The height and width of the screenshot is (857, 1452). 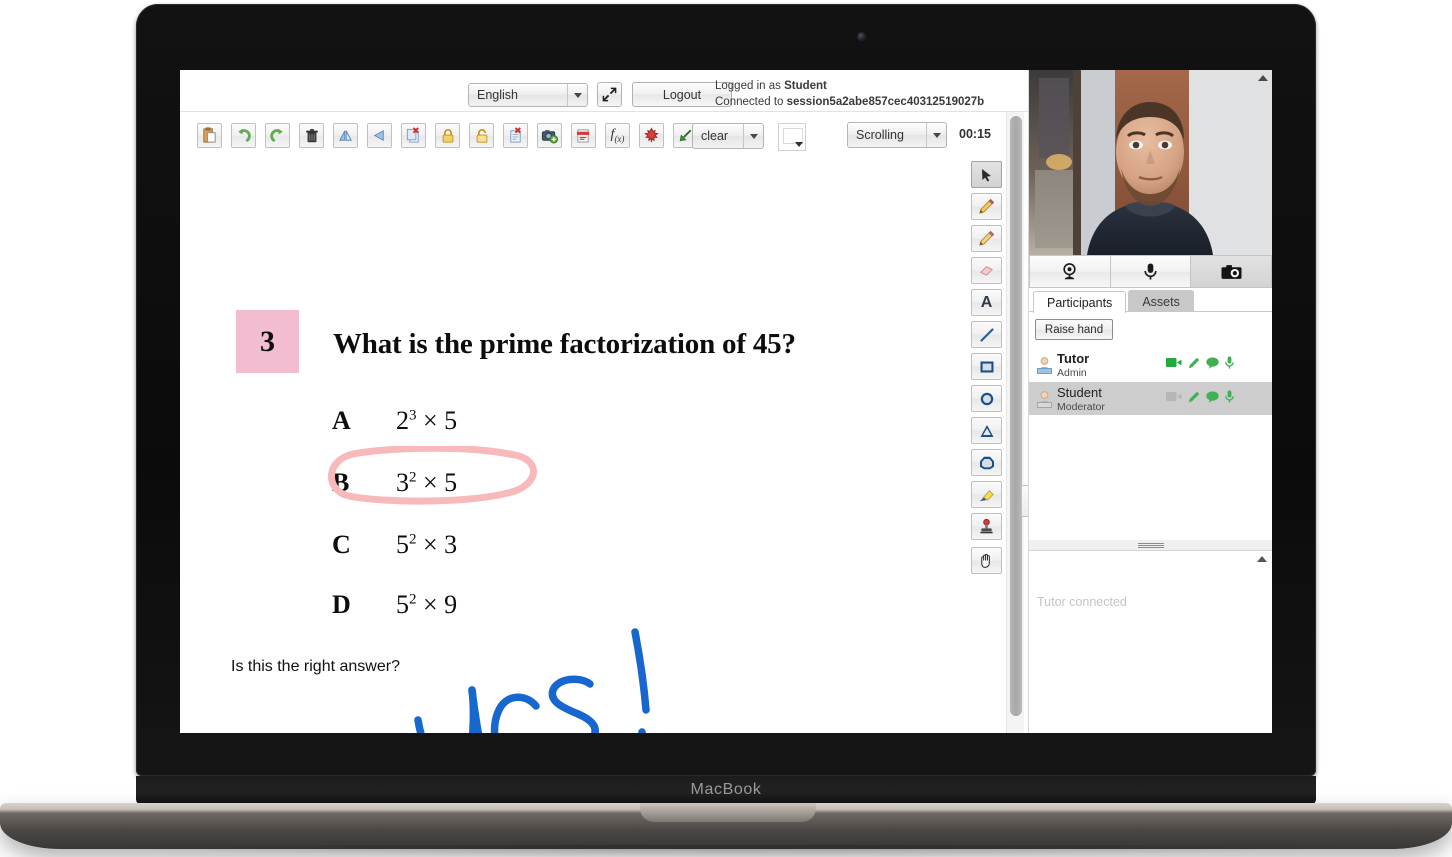 What do you see at coordinates (986, 430) in the screenshot?
I see `triangle-tool` at bounding box center [986, 430].